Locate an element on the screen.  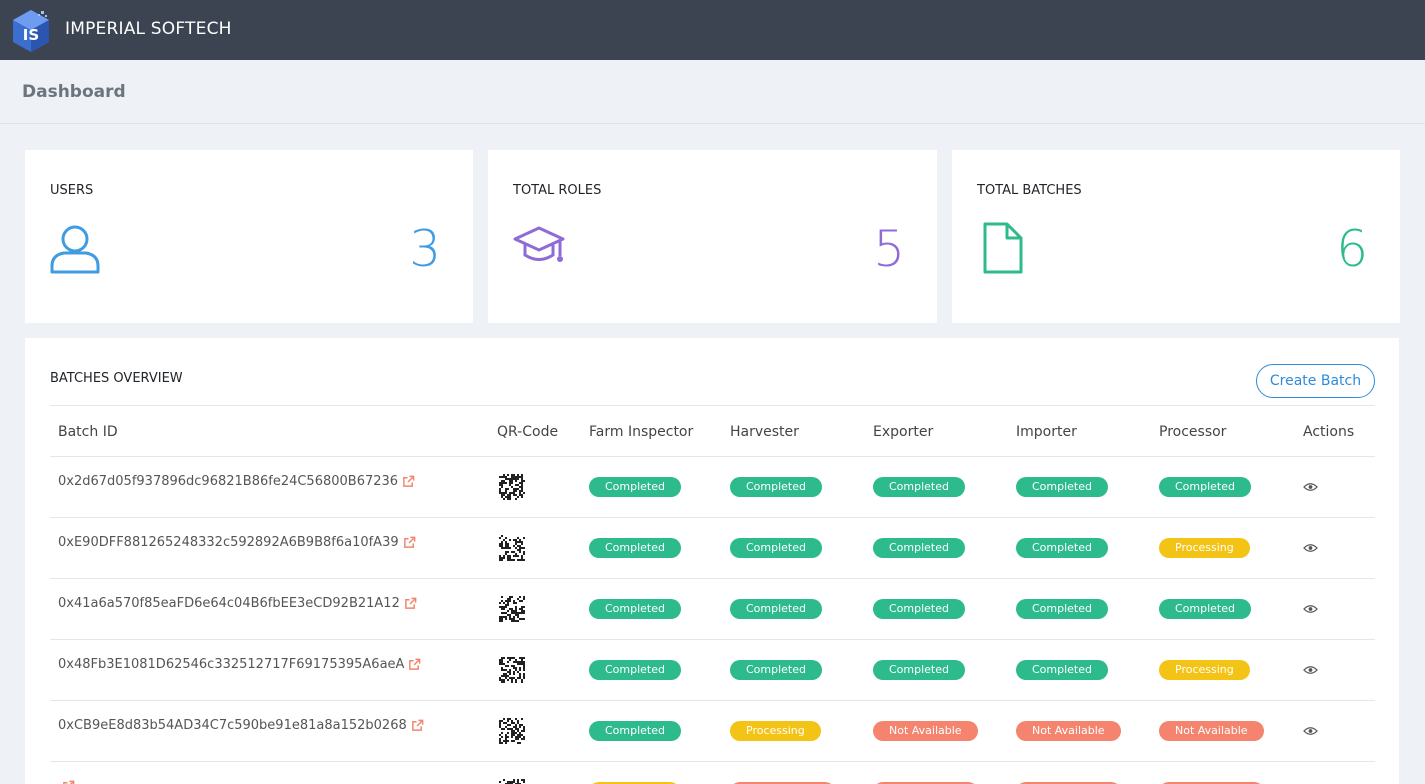
processor-cell: Not Available is located at coordinates (1211, 731).